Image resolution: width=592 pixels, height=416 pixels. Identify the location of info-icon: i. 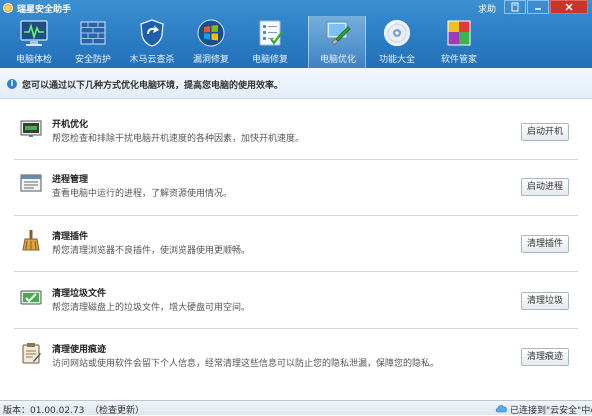
(12, 84).